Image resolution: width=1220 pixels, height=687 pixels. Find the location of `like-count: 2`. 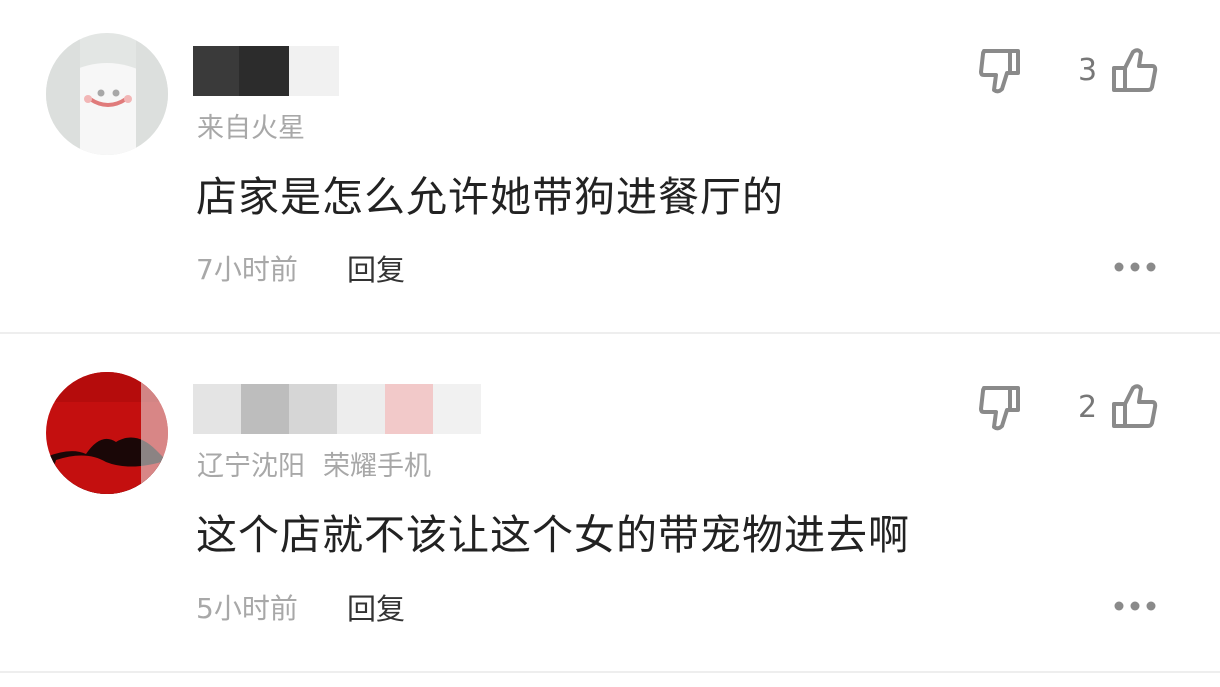

like-count: 2 is located at coordinates (1088, 407).